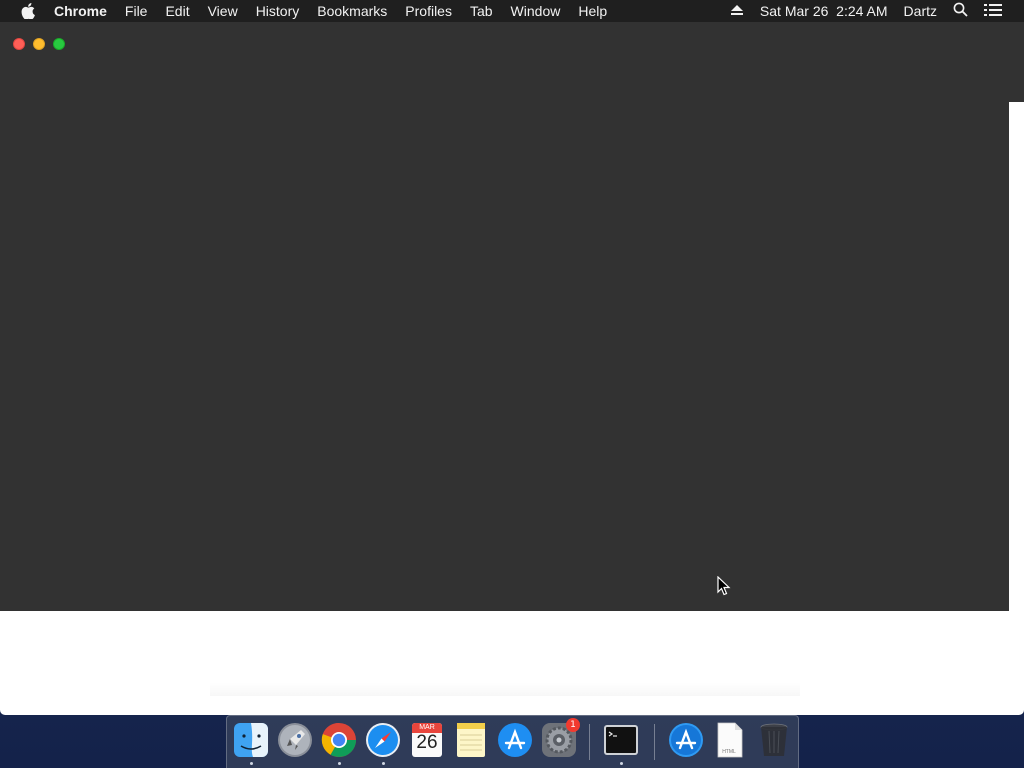 The height and width of the screenshot is (768, 1024). I want to click on menu-edit: Edit, so click(177, 11).